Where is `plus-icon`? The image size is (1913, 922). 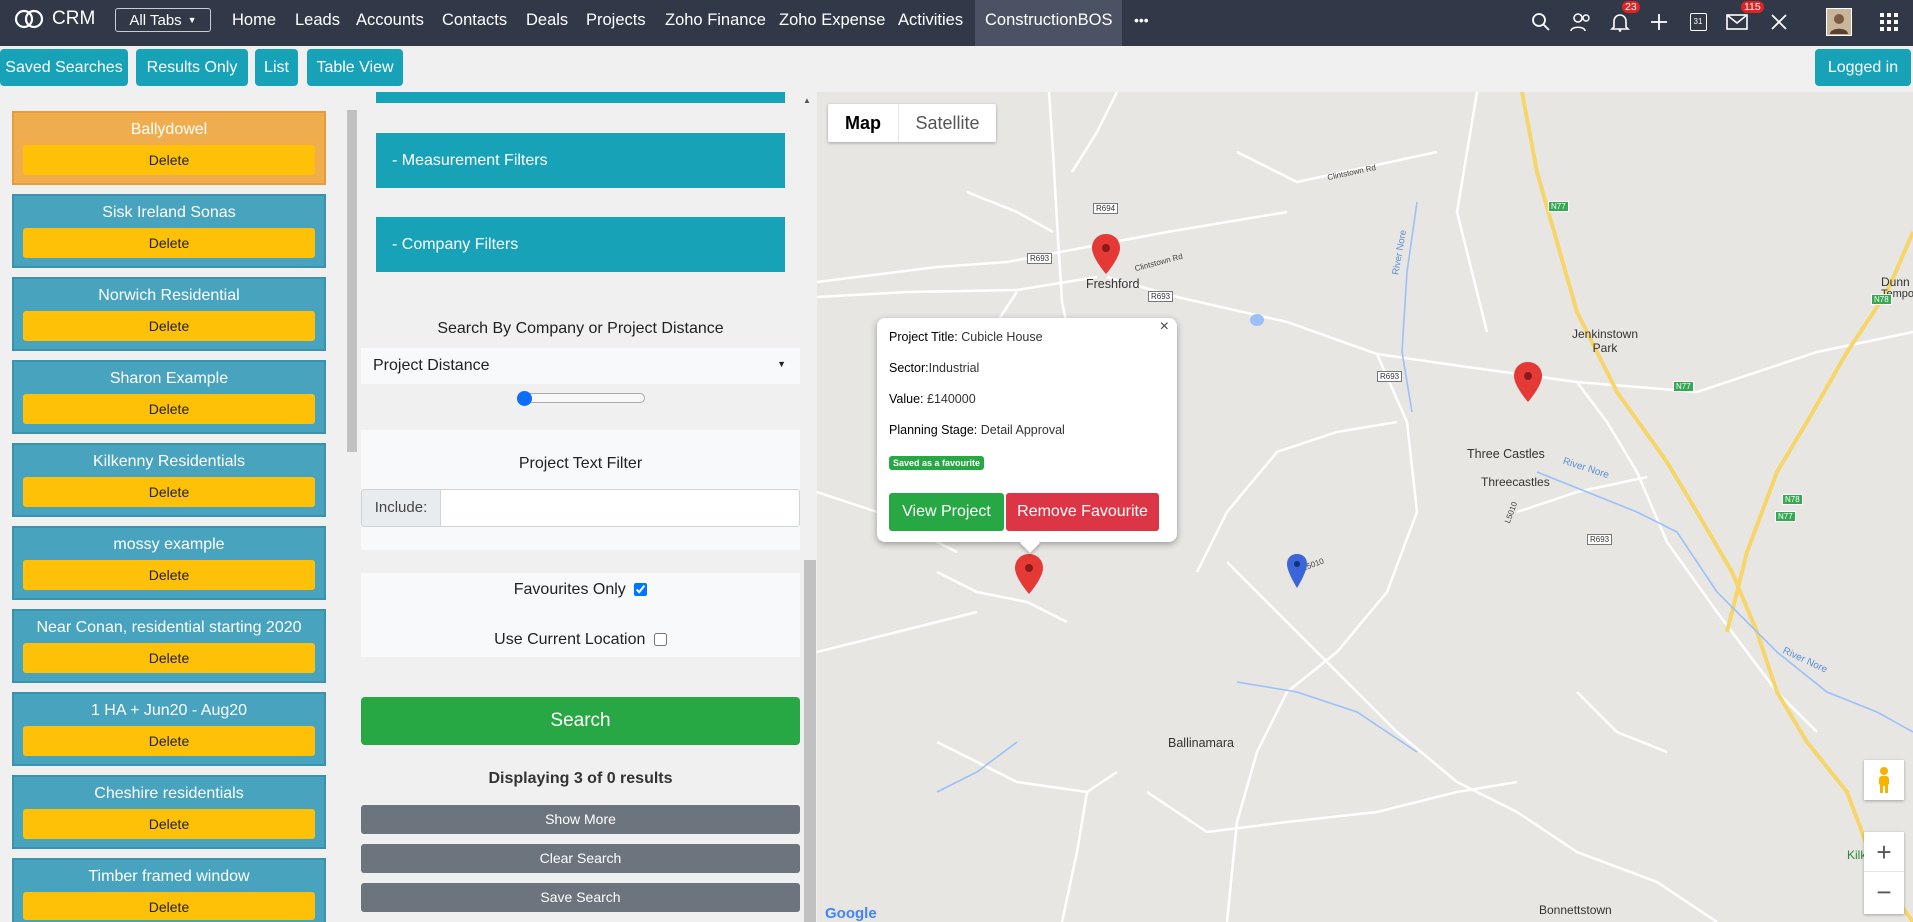
plus-icon is located at coordinates (1659, 22).